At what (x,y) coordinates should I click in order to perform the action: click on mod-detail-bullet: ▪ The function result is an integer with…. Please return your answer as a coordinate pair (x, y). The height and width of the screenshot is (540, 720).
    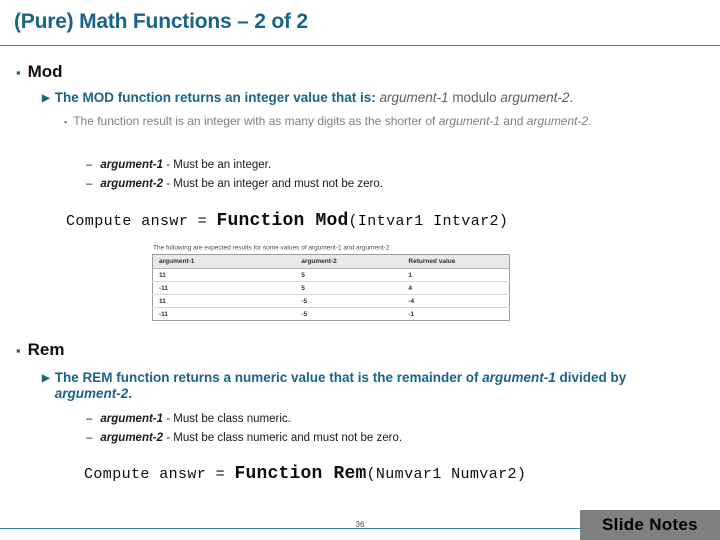
    Looking at the image, I should click on (328, 121).